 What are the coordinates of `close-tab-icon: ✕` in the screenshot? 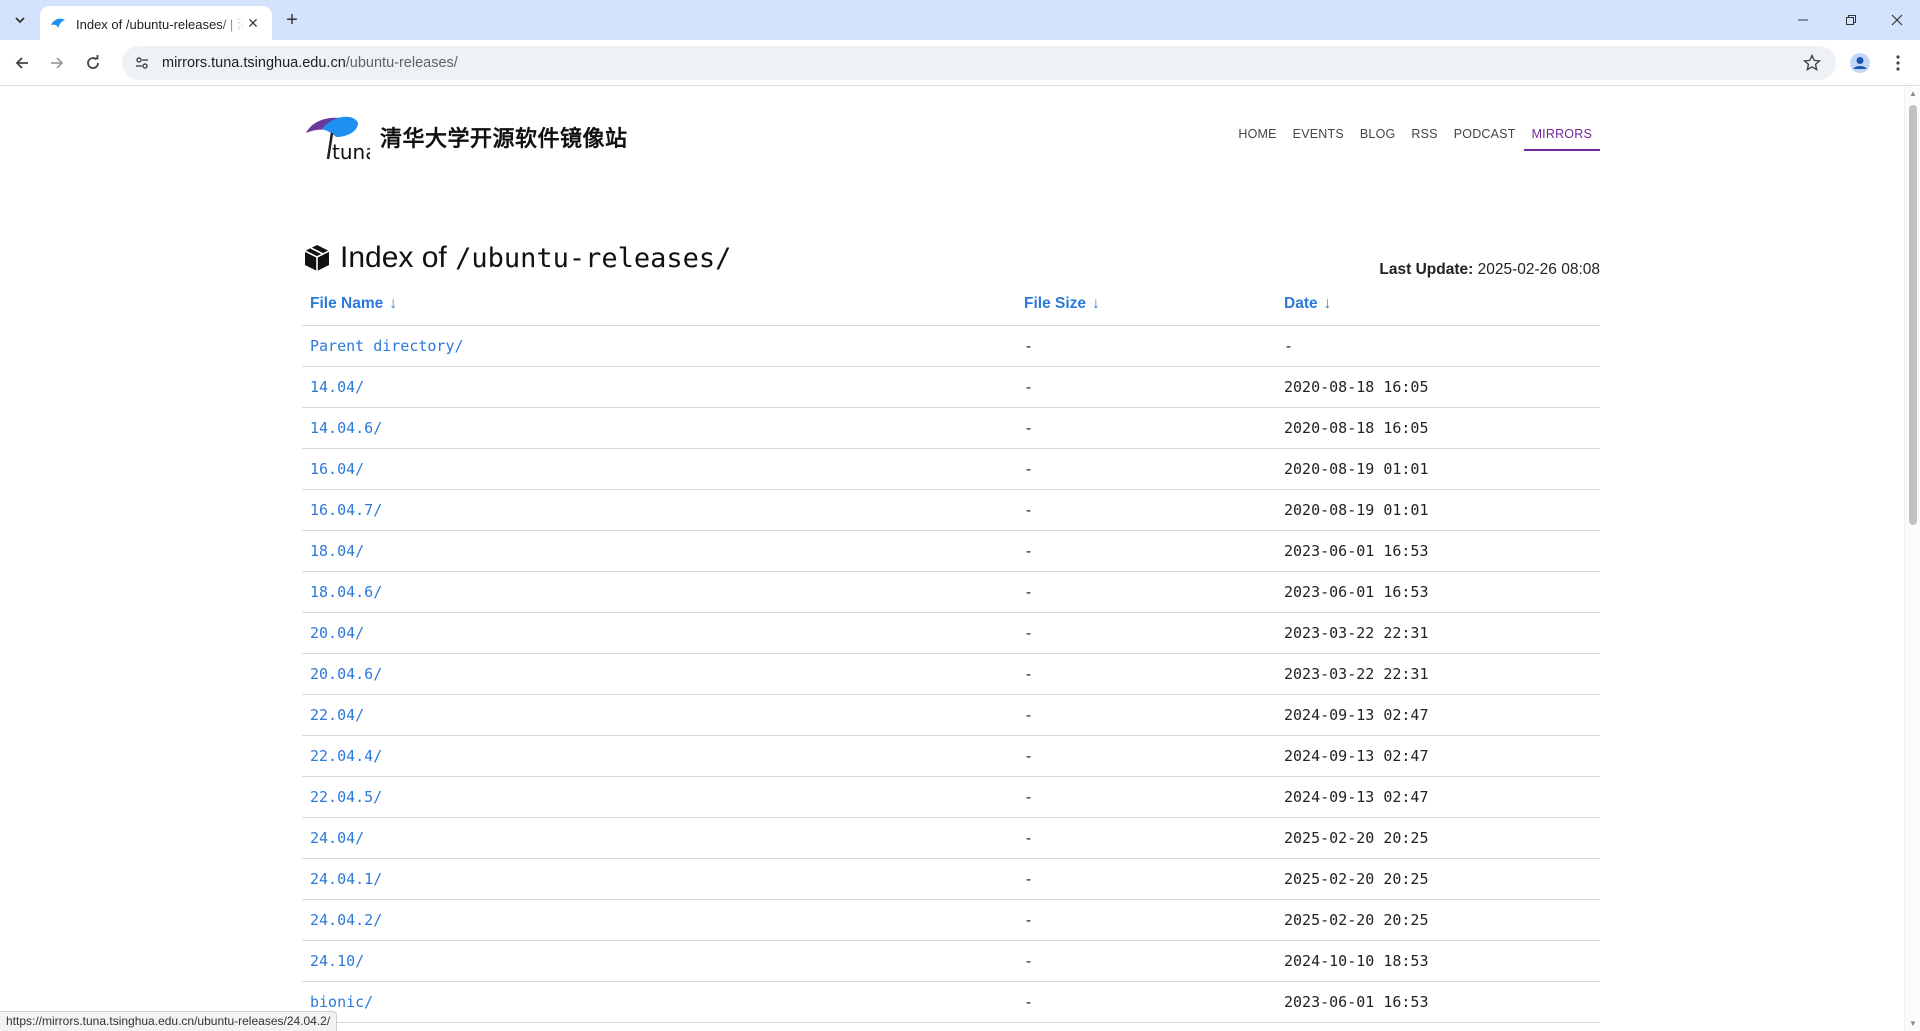 It's located at (253, 23).